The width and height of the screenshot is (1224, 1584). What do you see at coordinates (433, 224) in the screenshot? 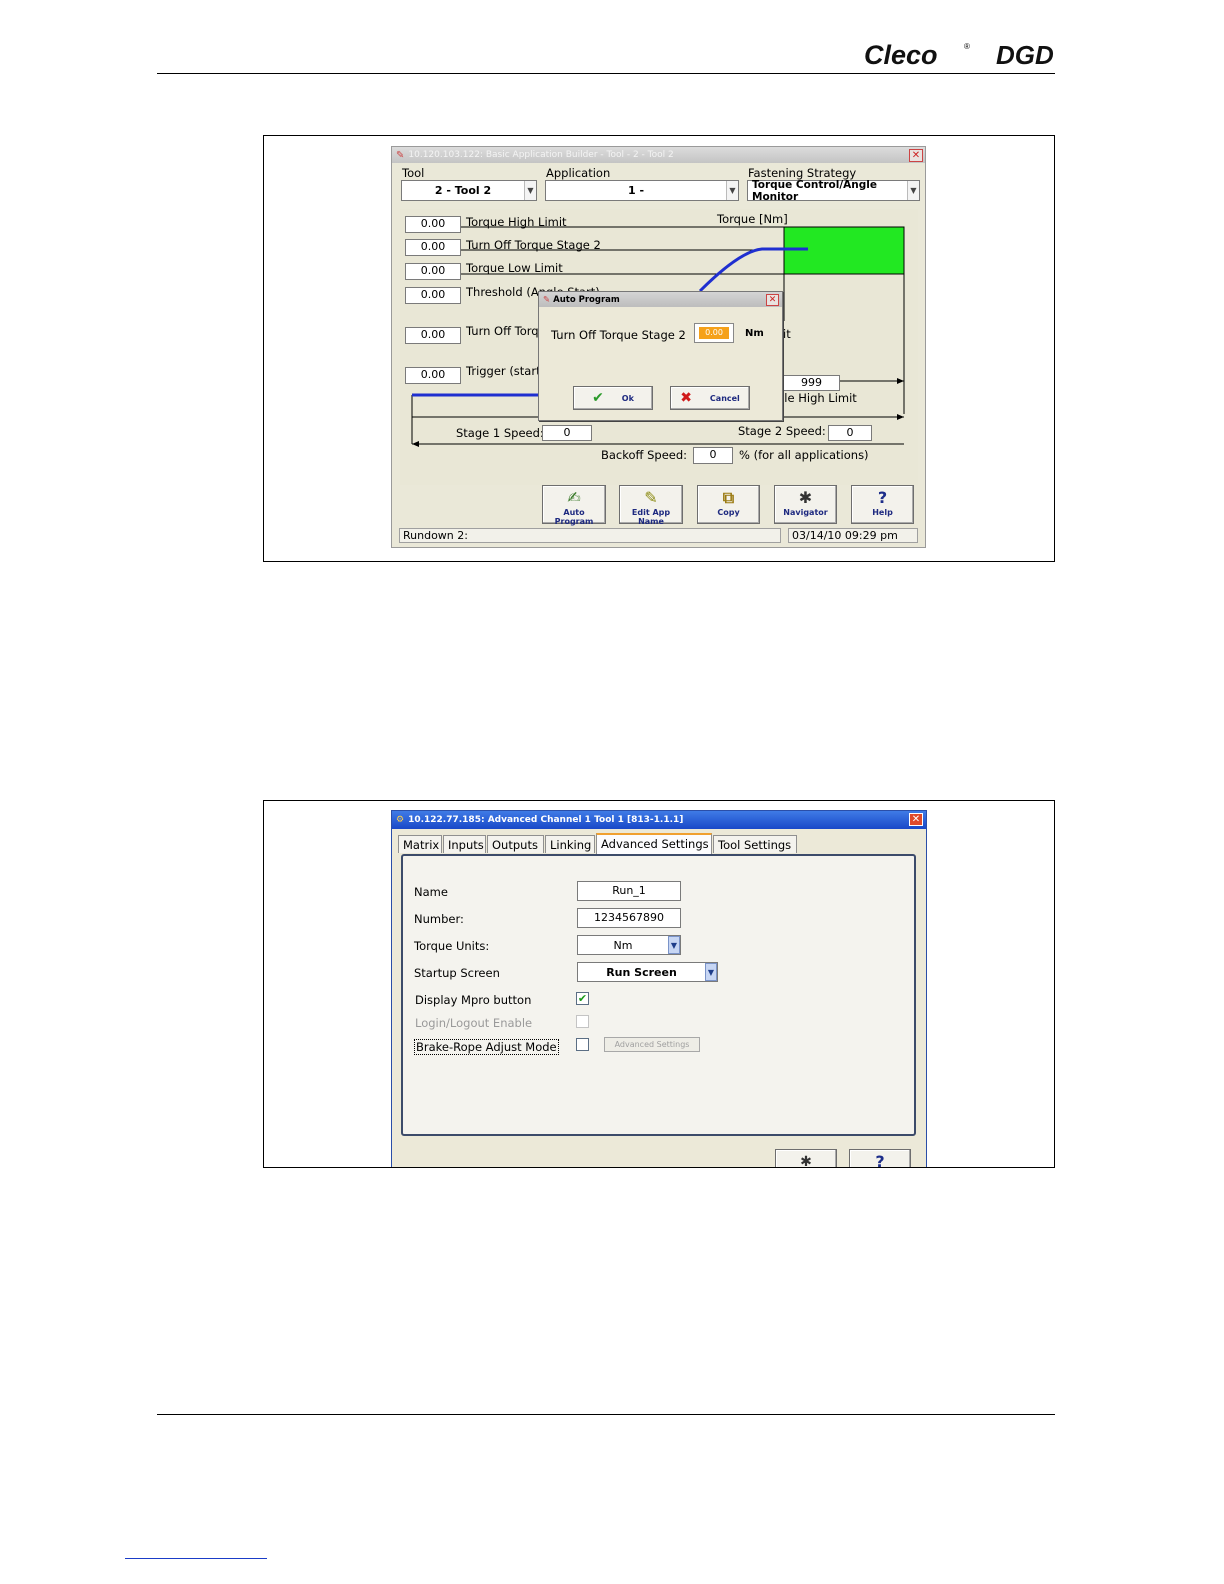
I see `torque-high-limit-field: 0.00` at bounding box center [433, 224].